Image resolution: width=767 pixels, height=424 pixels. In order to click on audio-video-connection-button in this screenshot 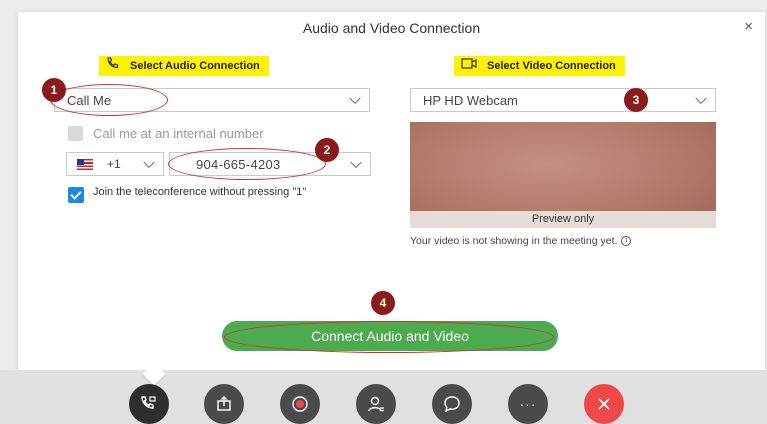, I will do `click(149, 404)`.